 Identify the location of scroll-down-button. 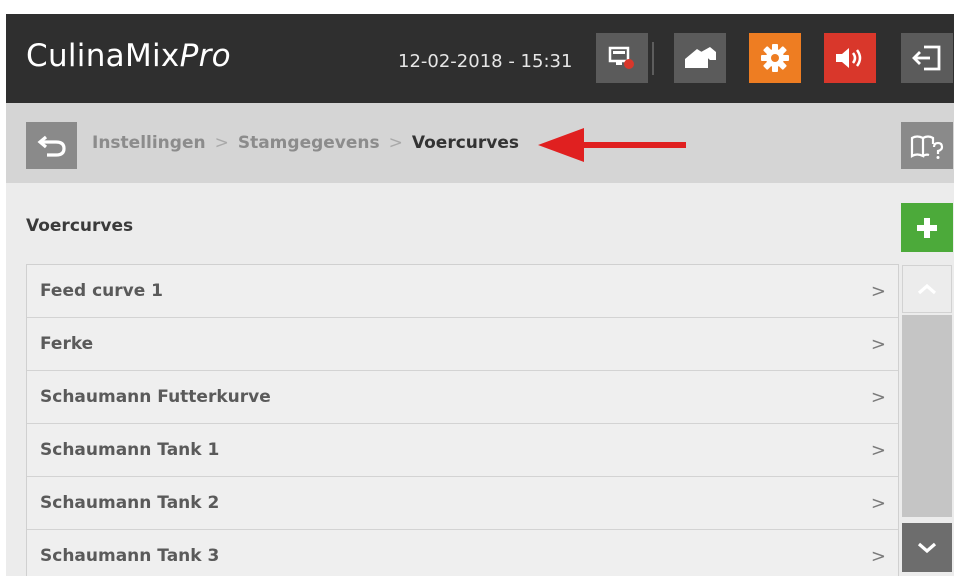
(927, 547).